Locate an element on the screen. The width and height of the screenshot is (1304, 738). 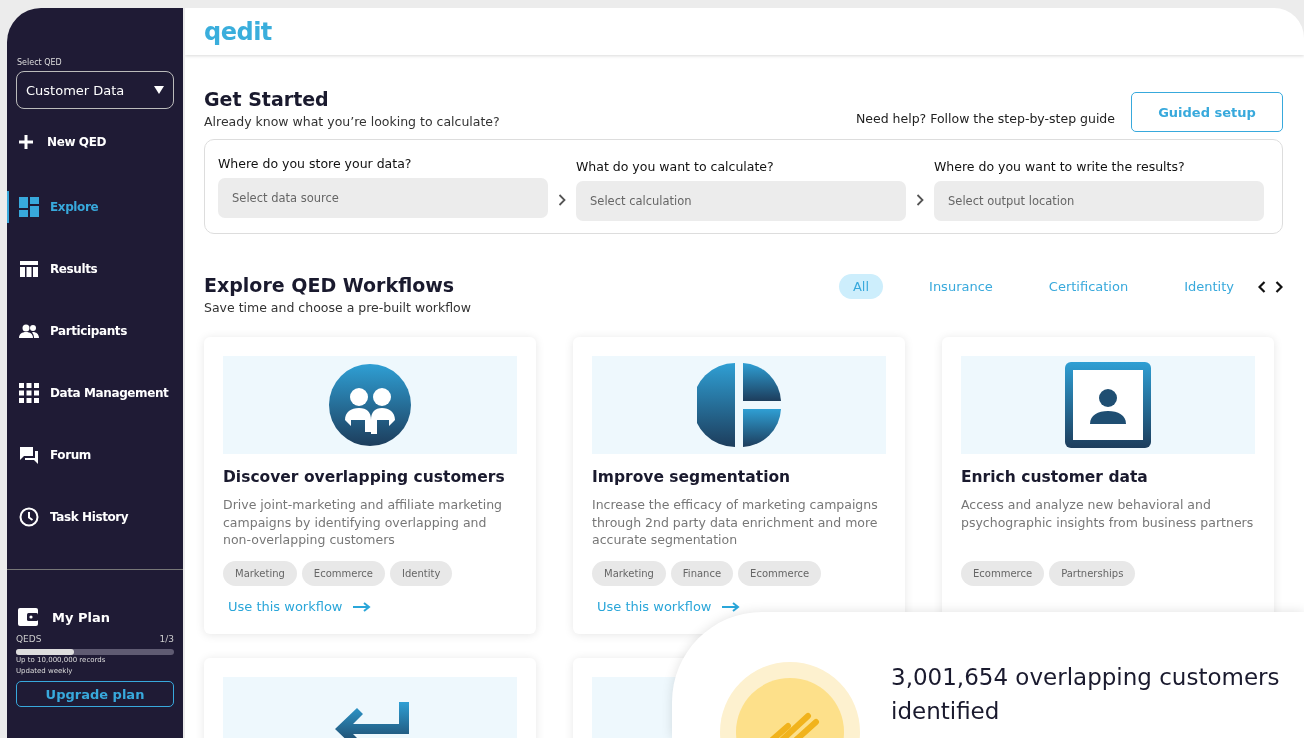
section-subtitle: Save time and choose a pre-built workflow is located at coordinates (337, 307).